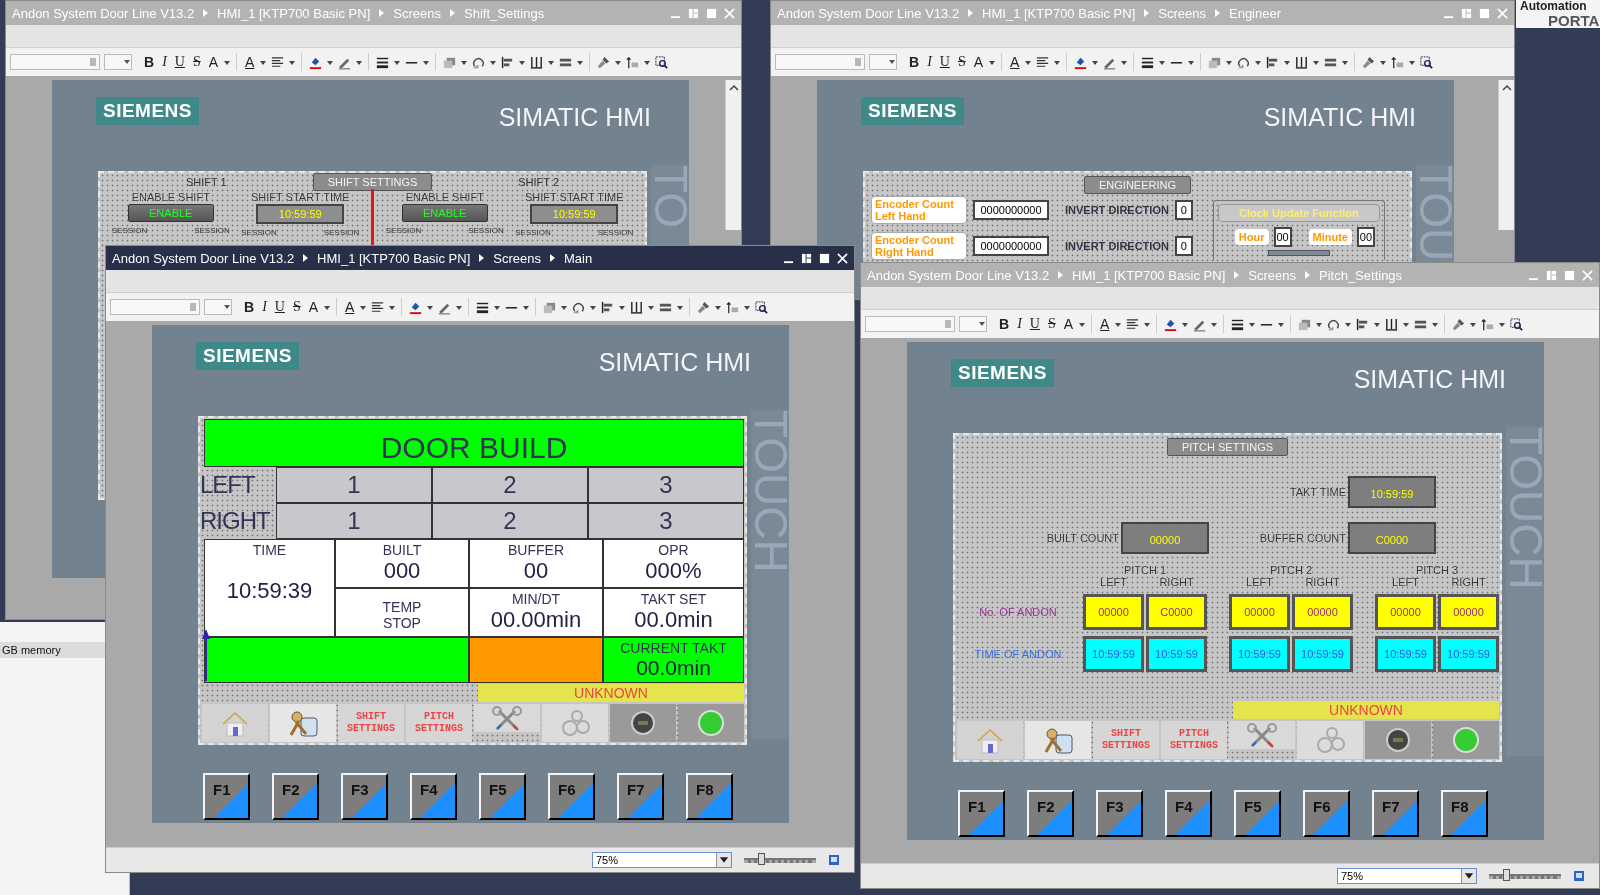  I want to click on minute-field: 00, so click(1365, 237).